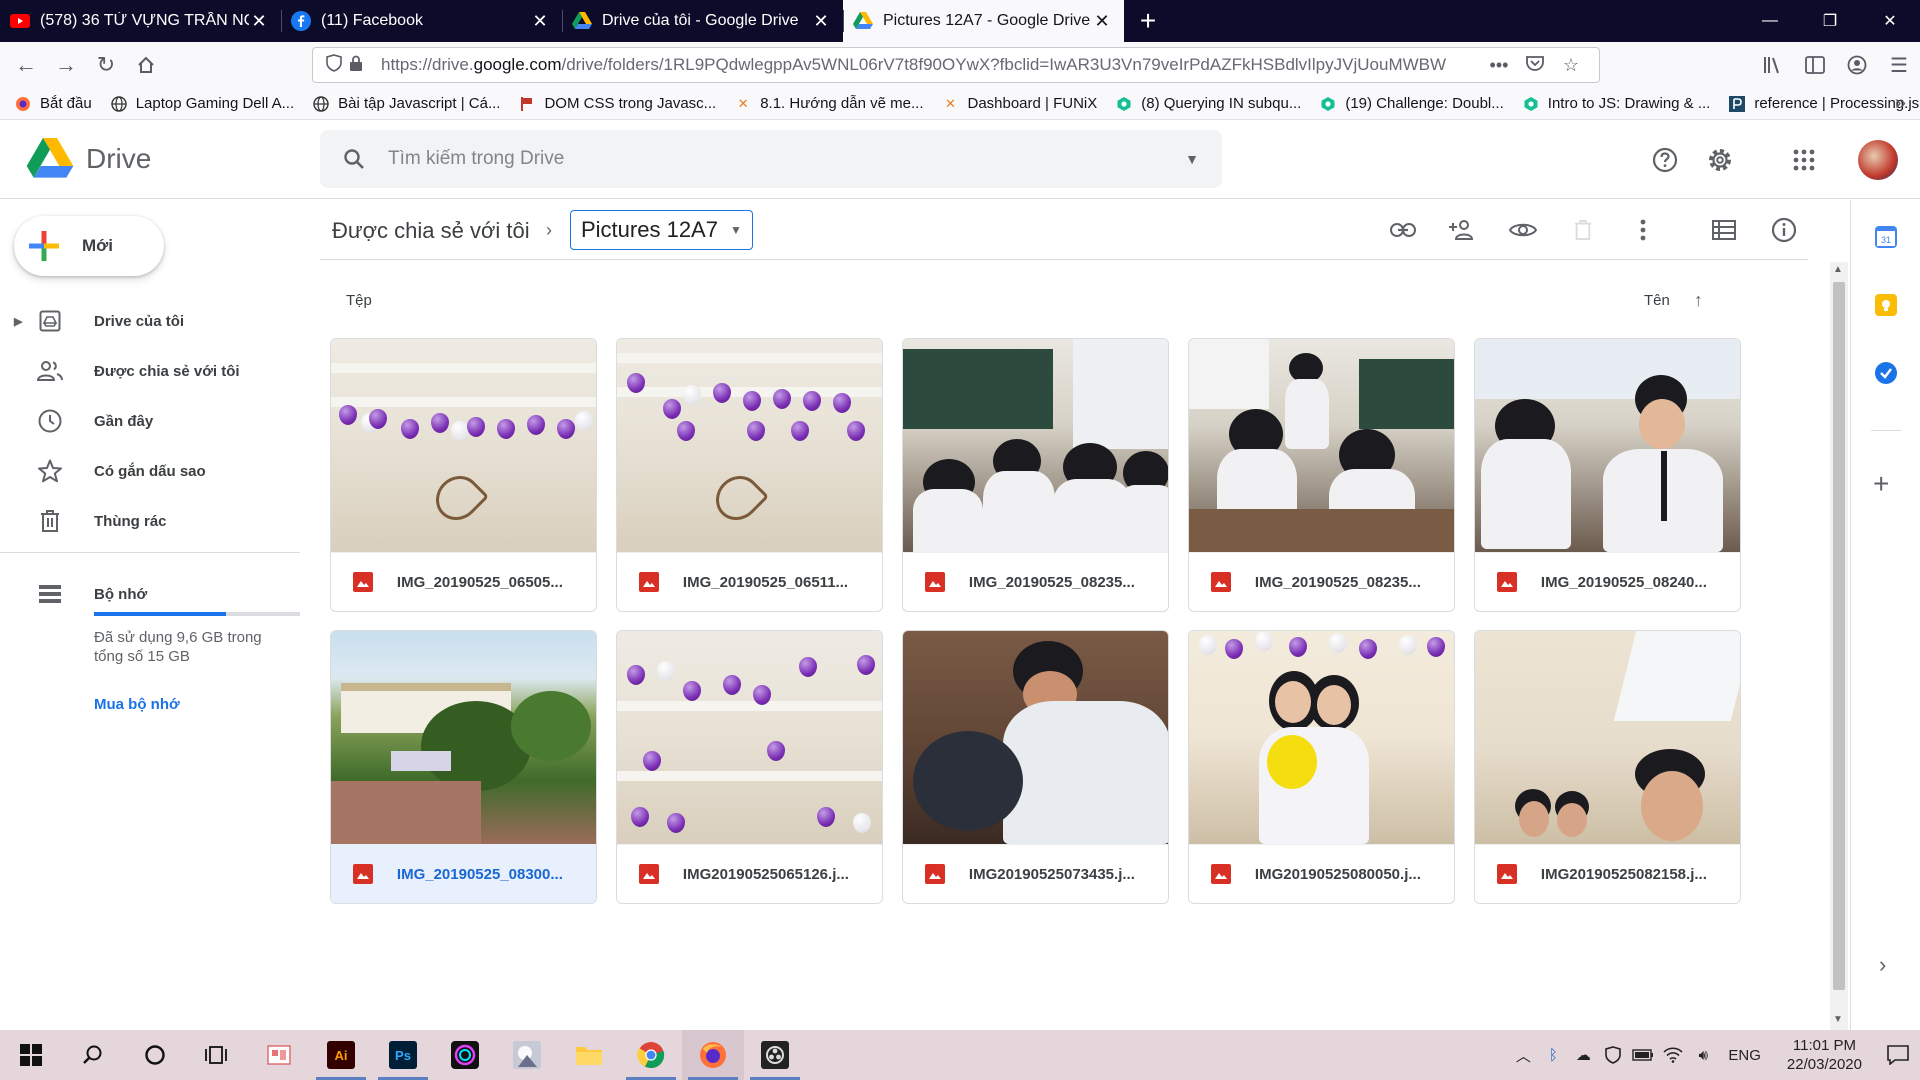 The image size is (1920, 1080). What do you see at coordinates (1673, 1055) in the screenshot?
I see `wifi-icon` at bounding box center [1673, 1055].